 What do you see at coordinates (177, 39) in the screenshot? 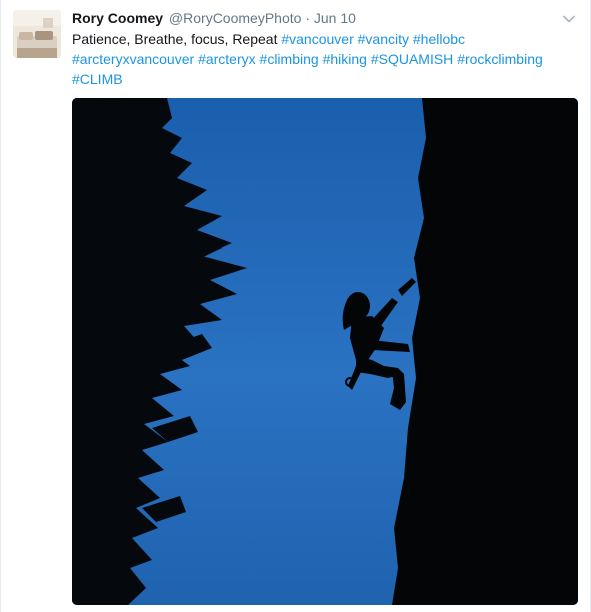
I see `tweet-text-body: Patience, Breathe, focus, Repeat` at bounding box center [177, 39].